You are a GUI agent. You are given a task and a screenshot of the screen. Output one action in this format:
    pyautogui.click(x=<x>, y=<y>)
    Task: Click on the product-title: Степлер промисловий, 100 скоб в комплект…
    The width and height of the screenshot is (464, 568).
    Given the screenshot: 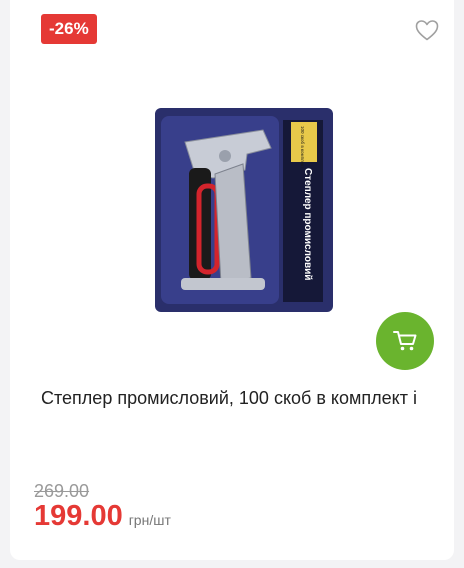 What is the action you would take?
    pyautogui.click(x=239, y=398)
    